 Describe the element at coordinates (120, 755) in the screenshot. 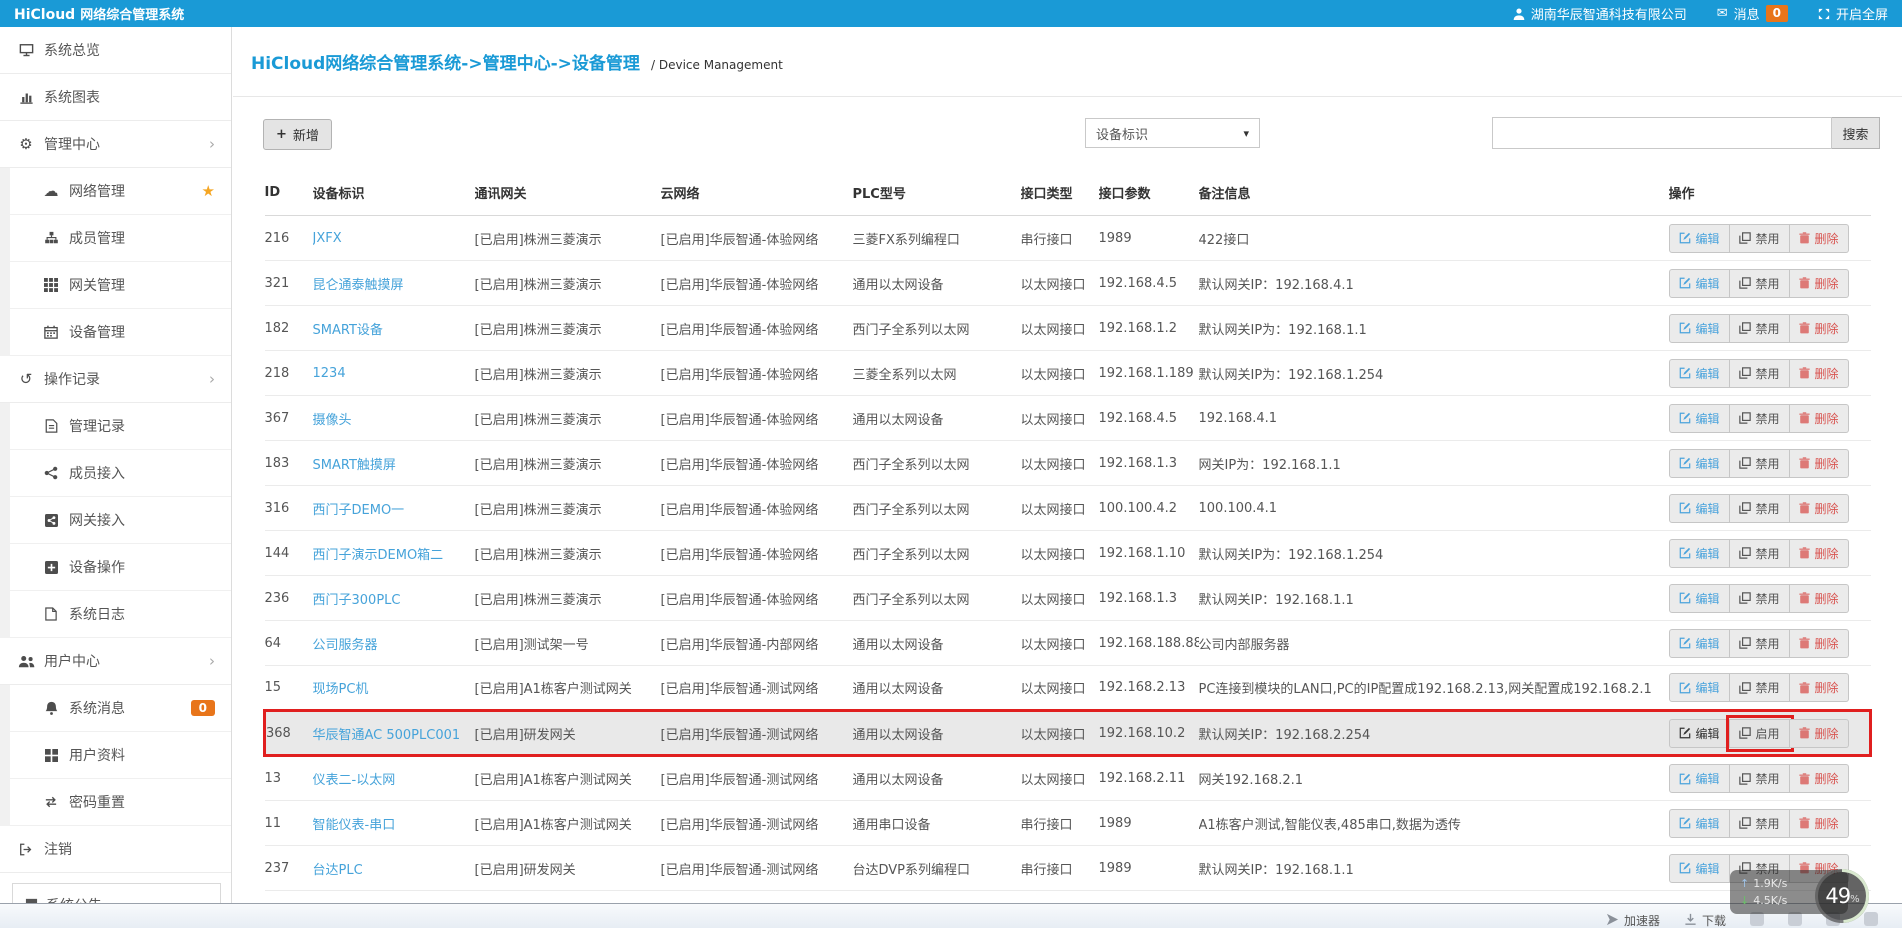

I see `sidebar-item-user-profile: 用户资料` at that location.